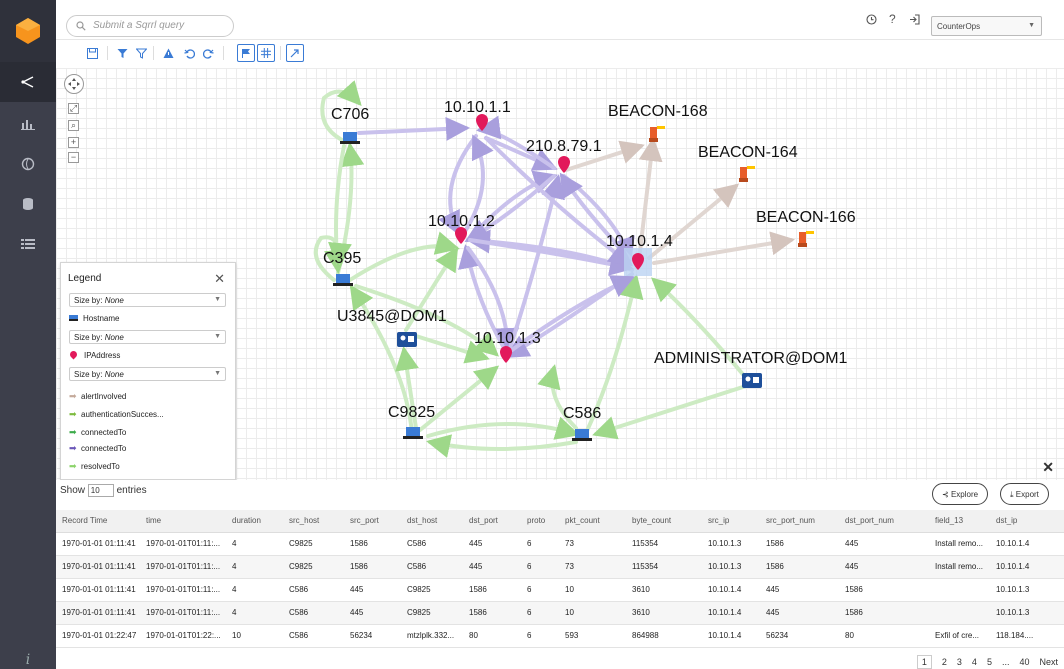 The width and height of the screenshot is (1064, 669). I want to click on page-link: Next, so click(1048, 662).